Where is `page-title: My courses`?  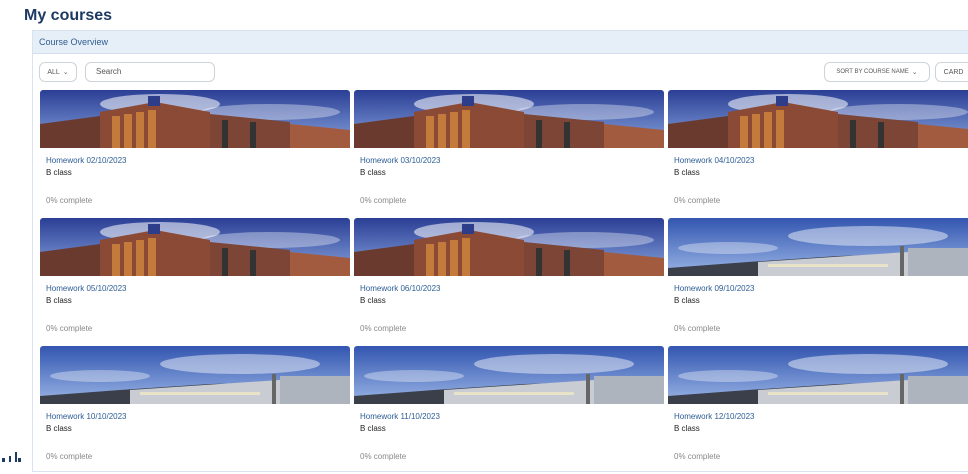
page-title: My courses is located at coordinates (68, 15).